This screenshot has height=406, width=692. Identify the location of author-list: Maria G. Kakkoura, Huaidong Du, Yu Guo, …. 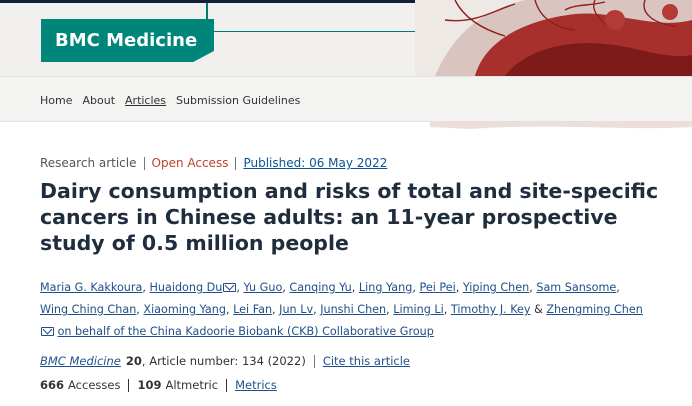
(341, 309).